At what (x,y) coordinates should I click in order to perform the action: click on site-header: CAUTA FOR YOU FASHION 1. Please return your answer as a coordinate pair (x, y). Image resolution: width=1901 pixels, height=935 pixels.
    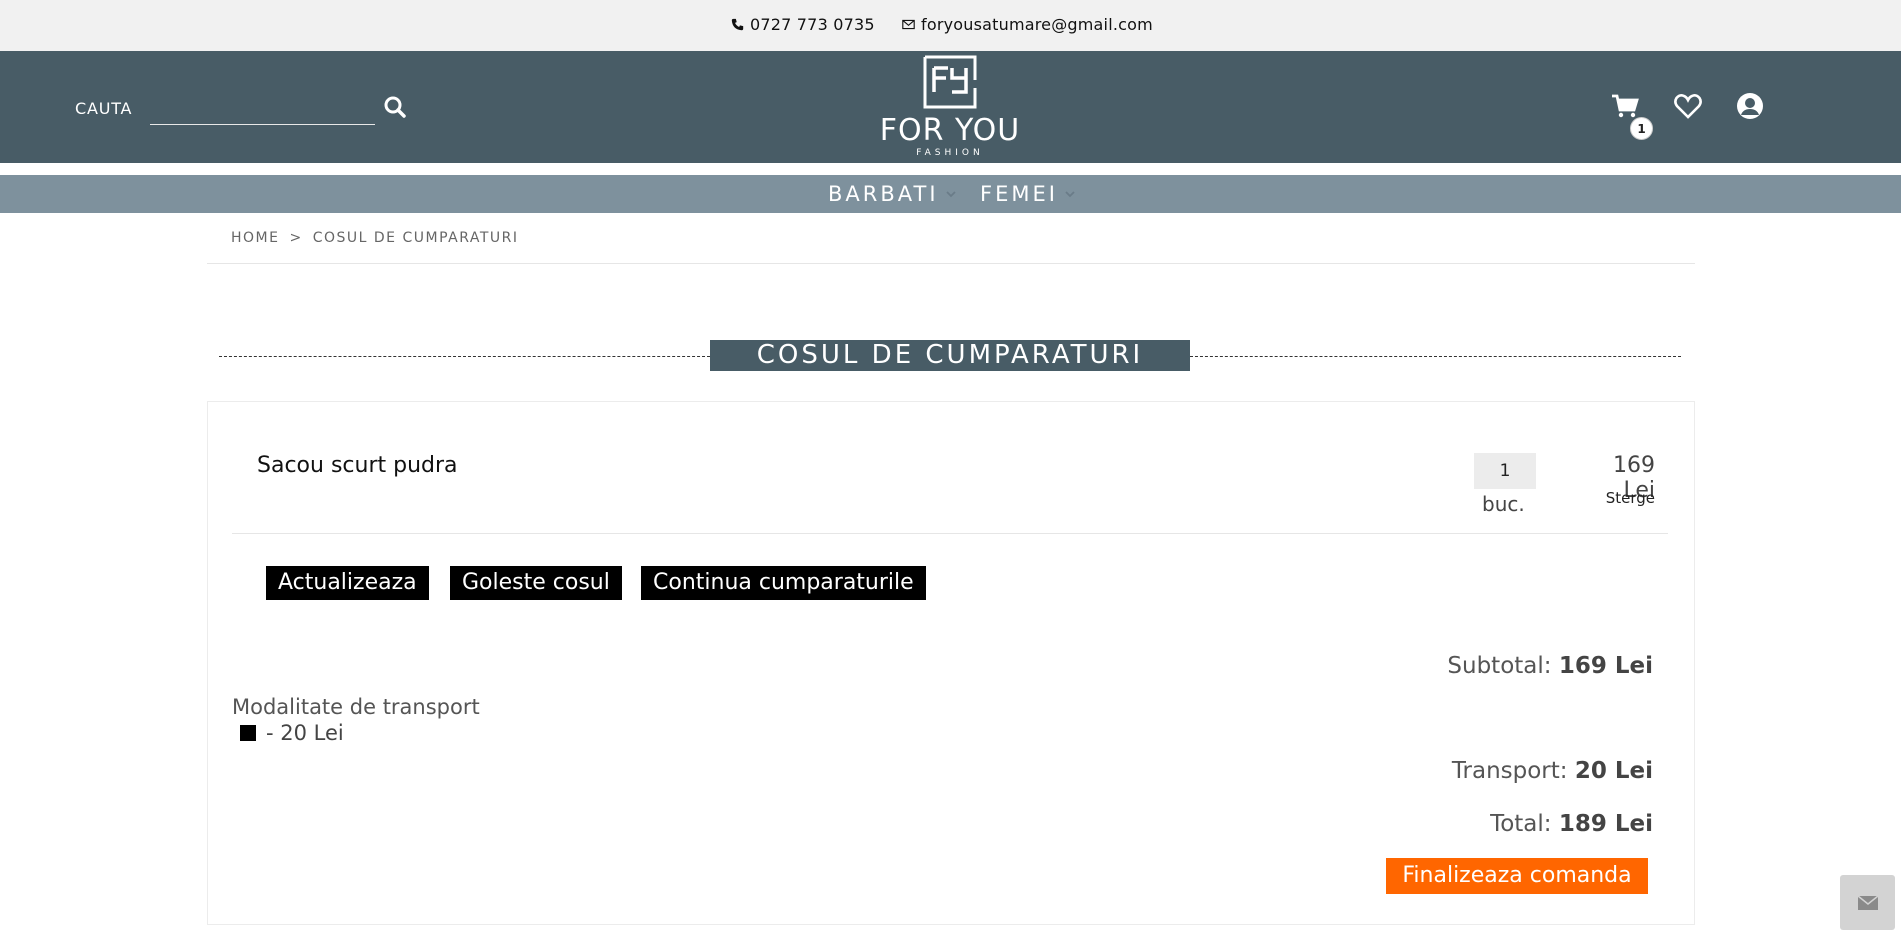
    Looking at the image, I should click on (950, 107).